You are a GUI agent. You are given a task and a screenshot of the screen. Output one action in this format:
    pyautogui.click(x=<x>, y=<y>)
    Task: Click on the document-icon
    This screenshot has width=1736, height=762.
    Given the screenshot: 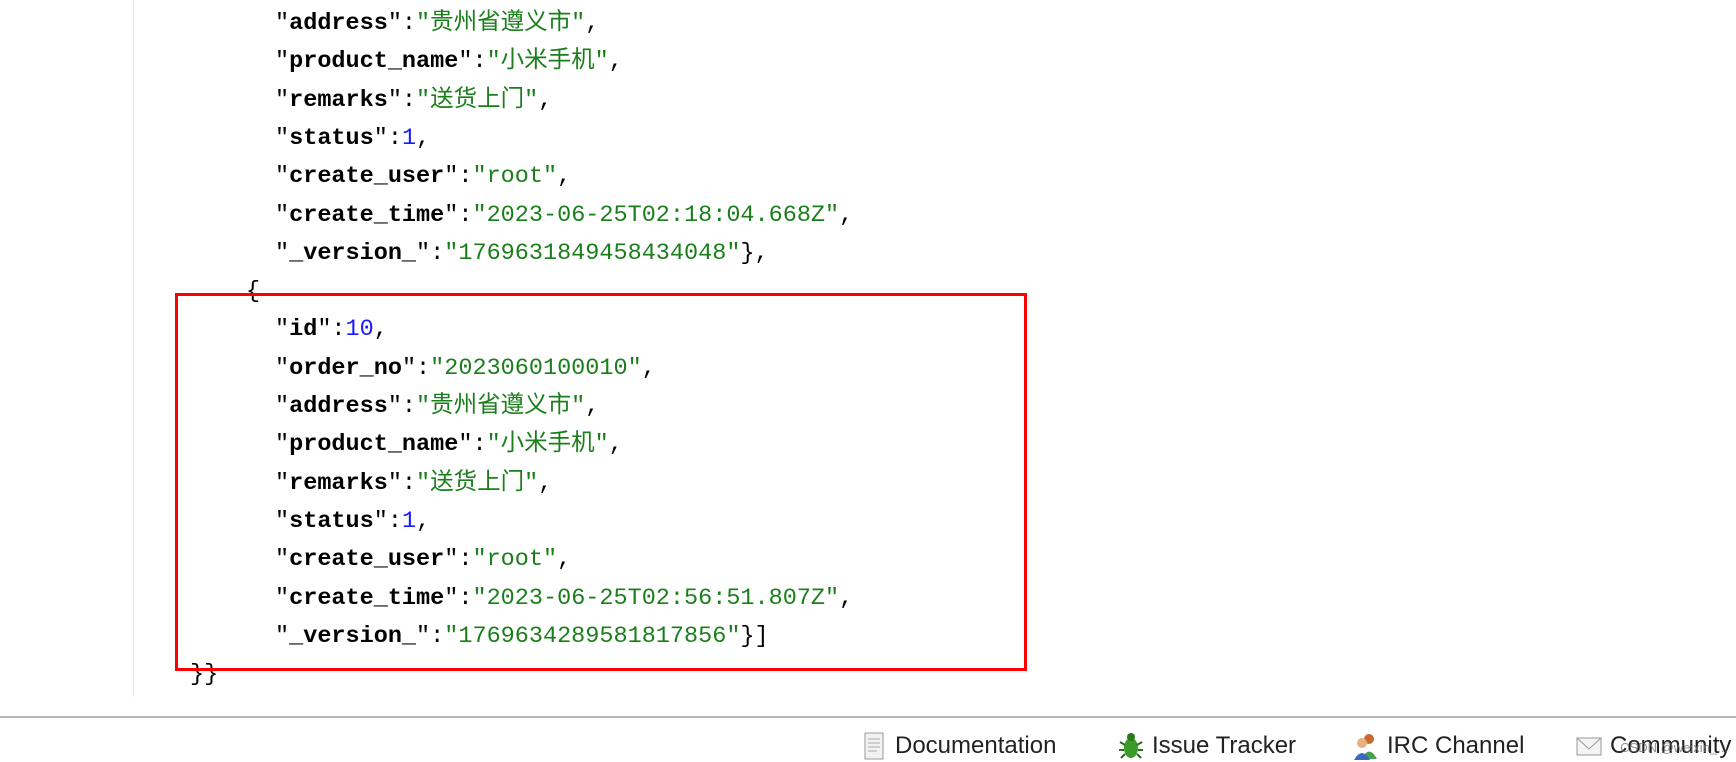 What is the action you would take?
    pyautogui.click(x=874, y=746)
    